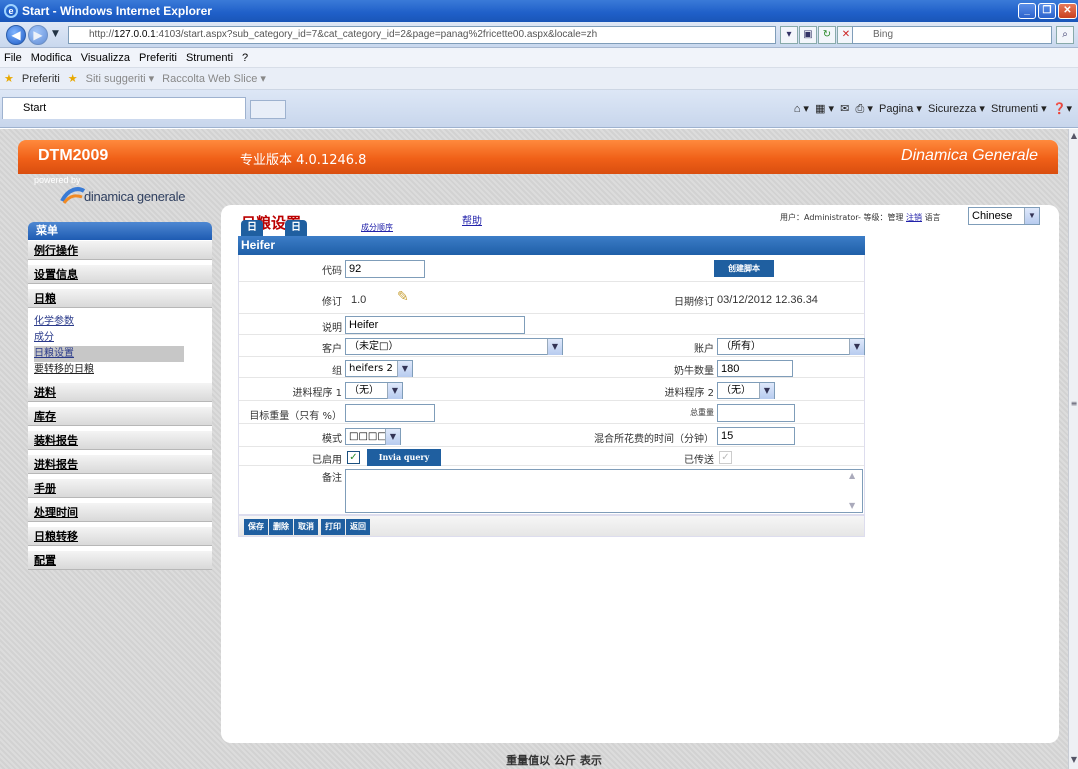 The height and width of the screenshot is (769, 1078). What do you see at coordinates (124, 108) in the screenshot?
I see `browser-tab: Start` at bounding box center [124, 108].